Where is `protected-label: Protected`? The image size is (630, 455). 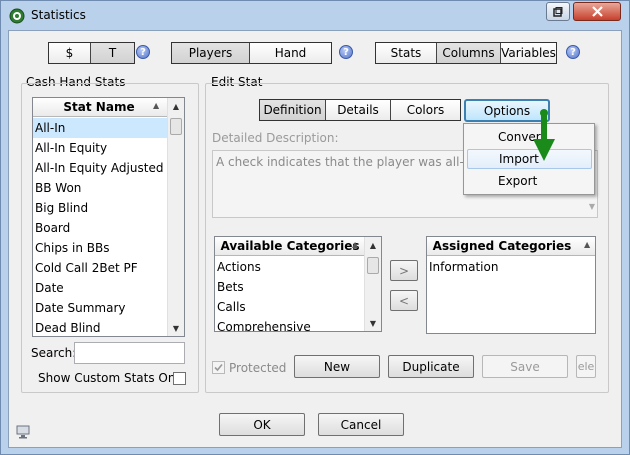
protected-label: Protected is located at coordinates (258, 368).